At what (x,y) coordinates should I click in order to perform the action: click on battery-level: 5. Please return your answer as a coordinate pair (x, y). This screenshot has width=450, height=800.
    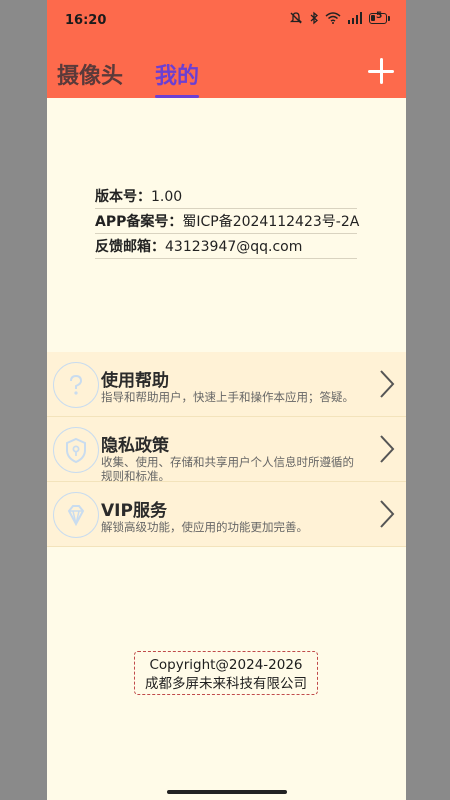
    Looking at the image, I should click on (379, 15).